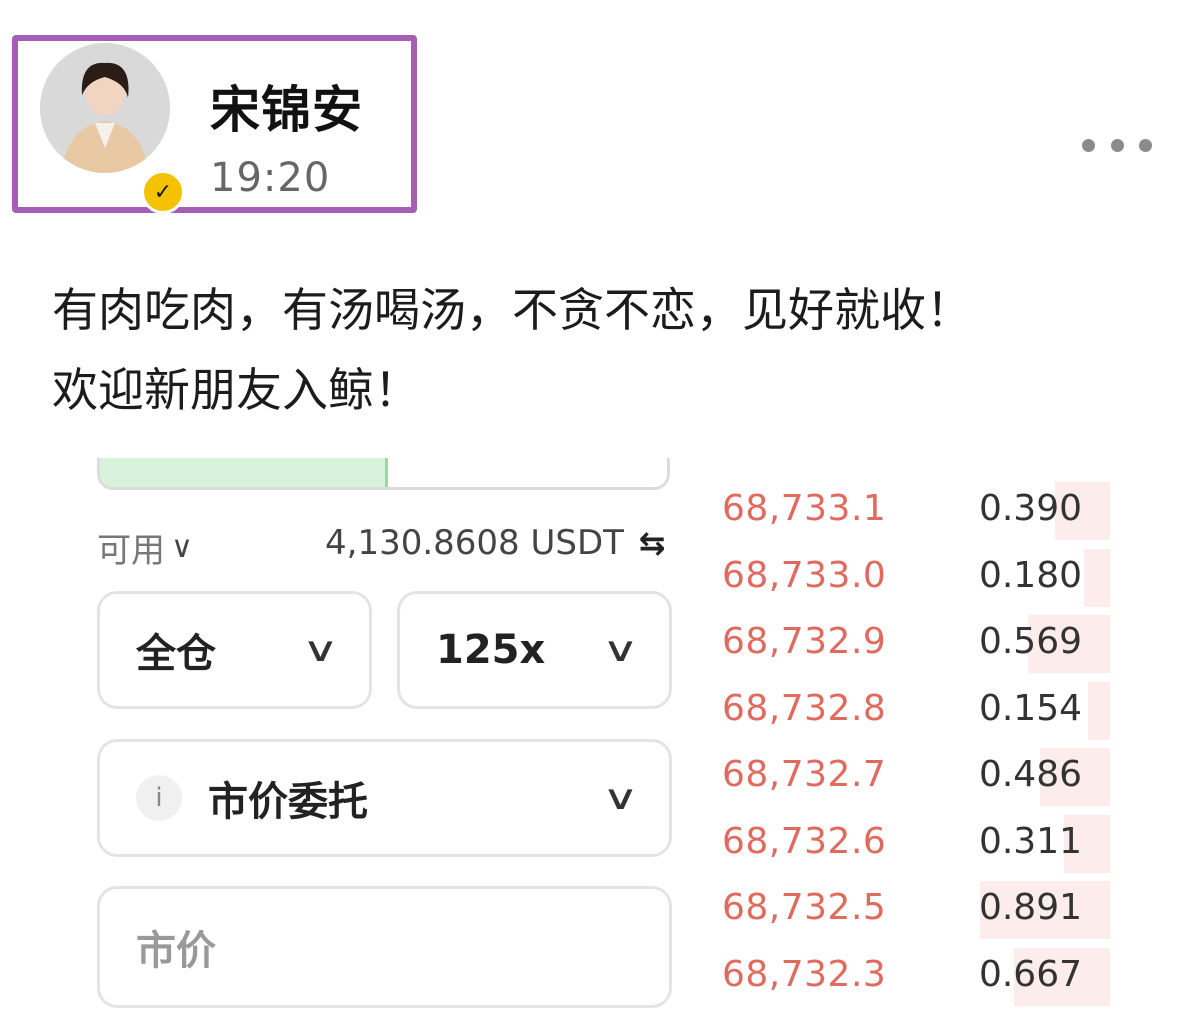  I want to click on author-name: 宋锦安, so click(286, 110).